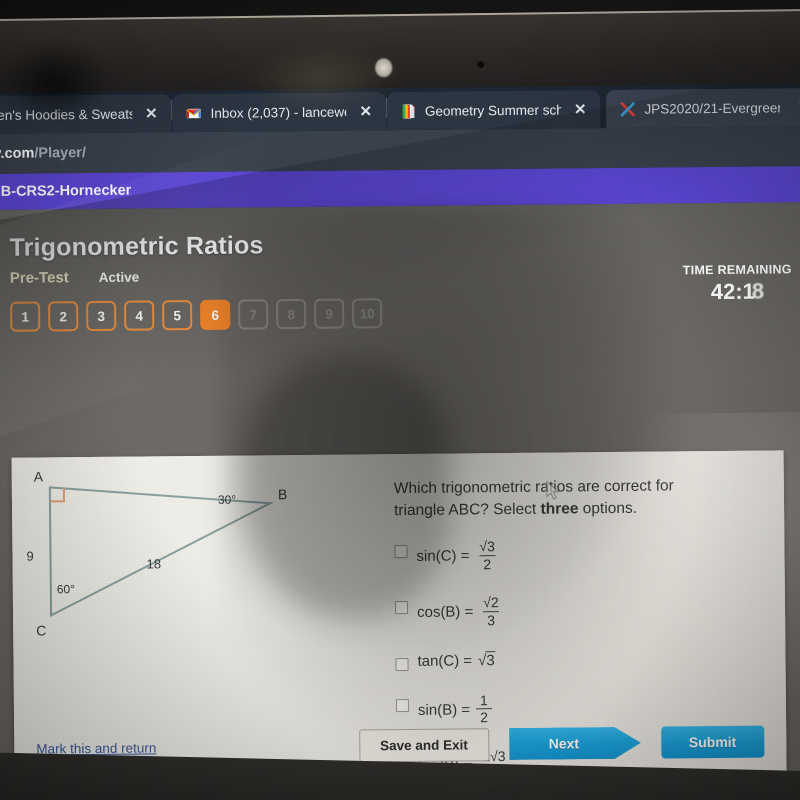  Describe the element at coordinates (66, 191) in the screenshot. I see `course-name: ry B-CRS2-Hornecker` at that location.